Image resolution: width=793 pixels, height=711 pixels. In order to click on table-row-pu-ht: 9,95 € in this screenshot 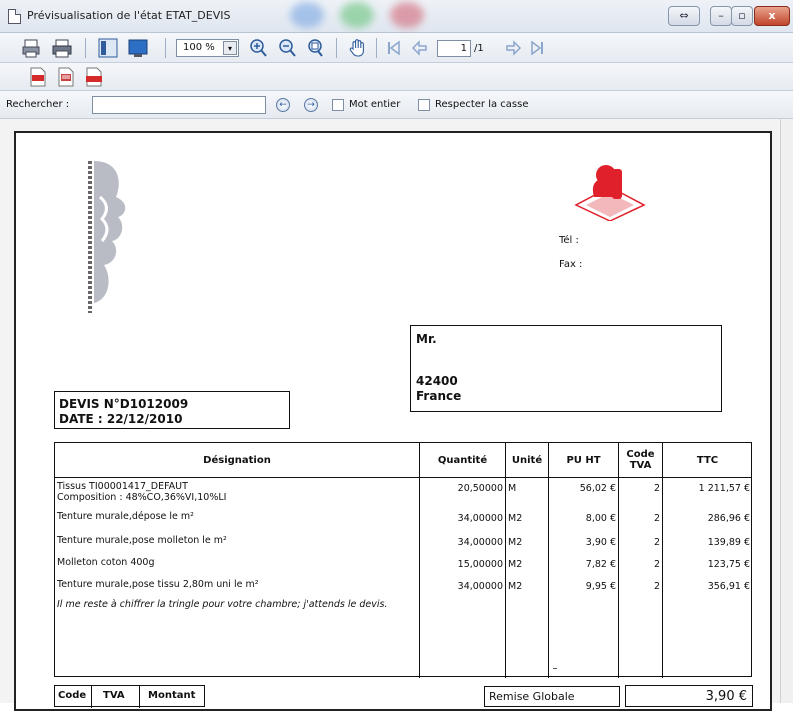, I will do `click(600, 586)`.